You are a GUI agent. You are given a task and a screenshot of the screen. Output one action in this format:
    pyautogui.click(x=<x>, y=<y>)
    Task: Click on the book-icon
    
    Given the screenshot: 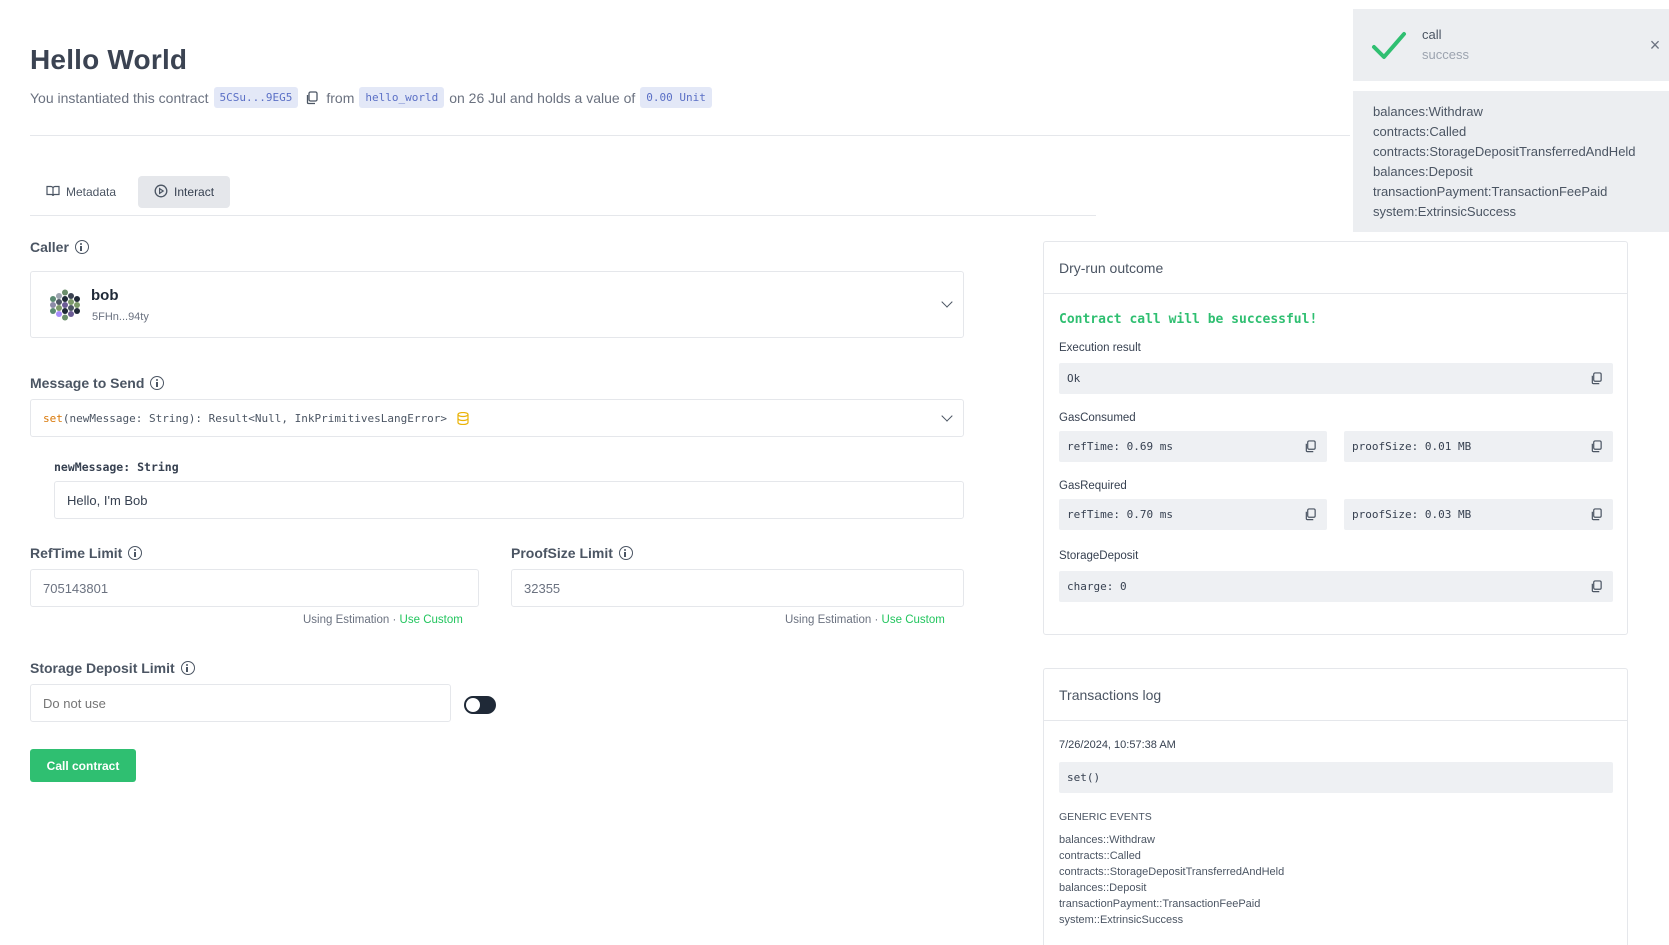 What is the action you would take?
    pyautogui.click(x=53, y=192)
    